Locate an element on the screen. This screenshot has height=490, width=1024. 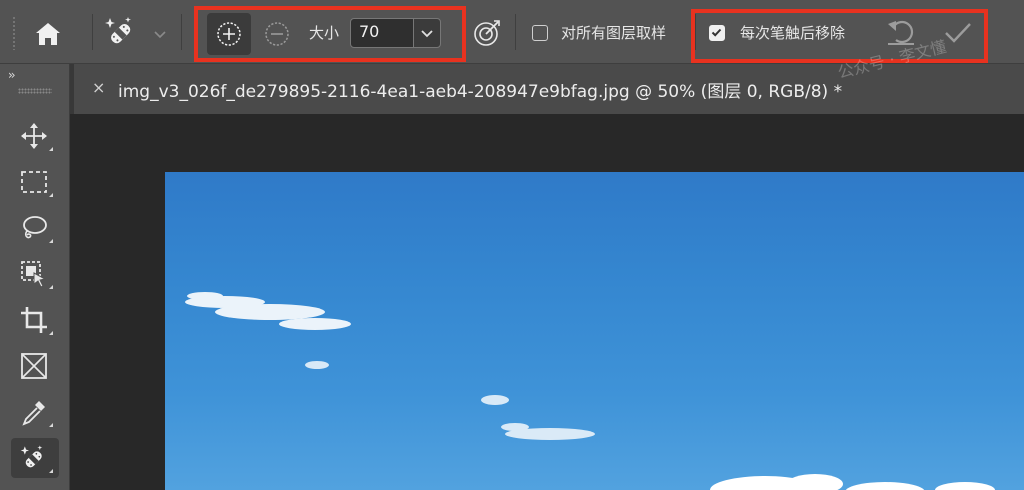
chevron-down-icon is located at coordinates (160, 35).